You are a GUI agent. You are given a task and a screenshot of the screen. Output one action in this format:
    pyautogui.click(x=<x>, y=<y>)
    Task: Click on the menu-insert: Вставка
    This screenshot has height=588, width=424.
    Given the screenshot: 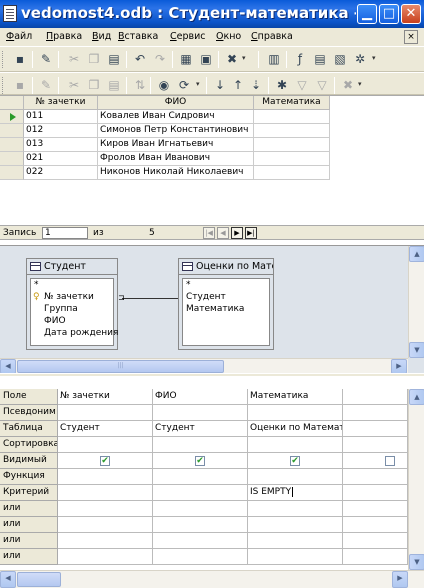 What is the action you would take?
    pyautogui.click(x=138, y=36)
    